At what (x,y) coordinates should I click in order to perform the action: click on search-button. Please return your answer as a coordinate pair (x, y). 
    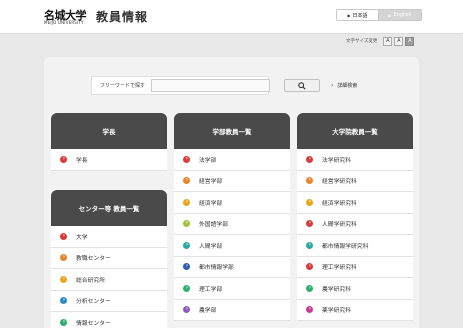
    Looking at the image, I should click on (302, 85).